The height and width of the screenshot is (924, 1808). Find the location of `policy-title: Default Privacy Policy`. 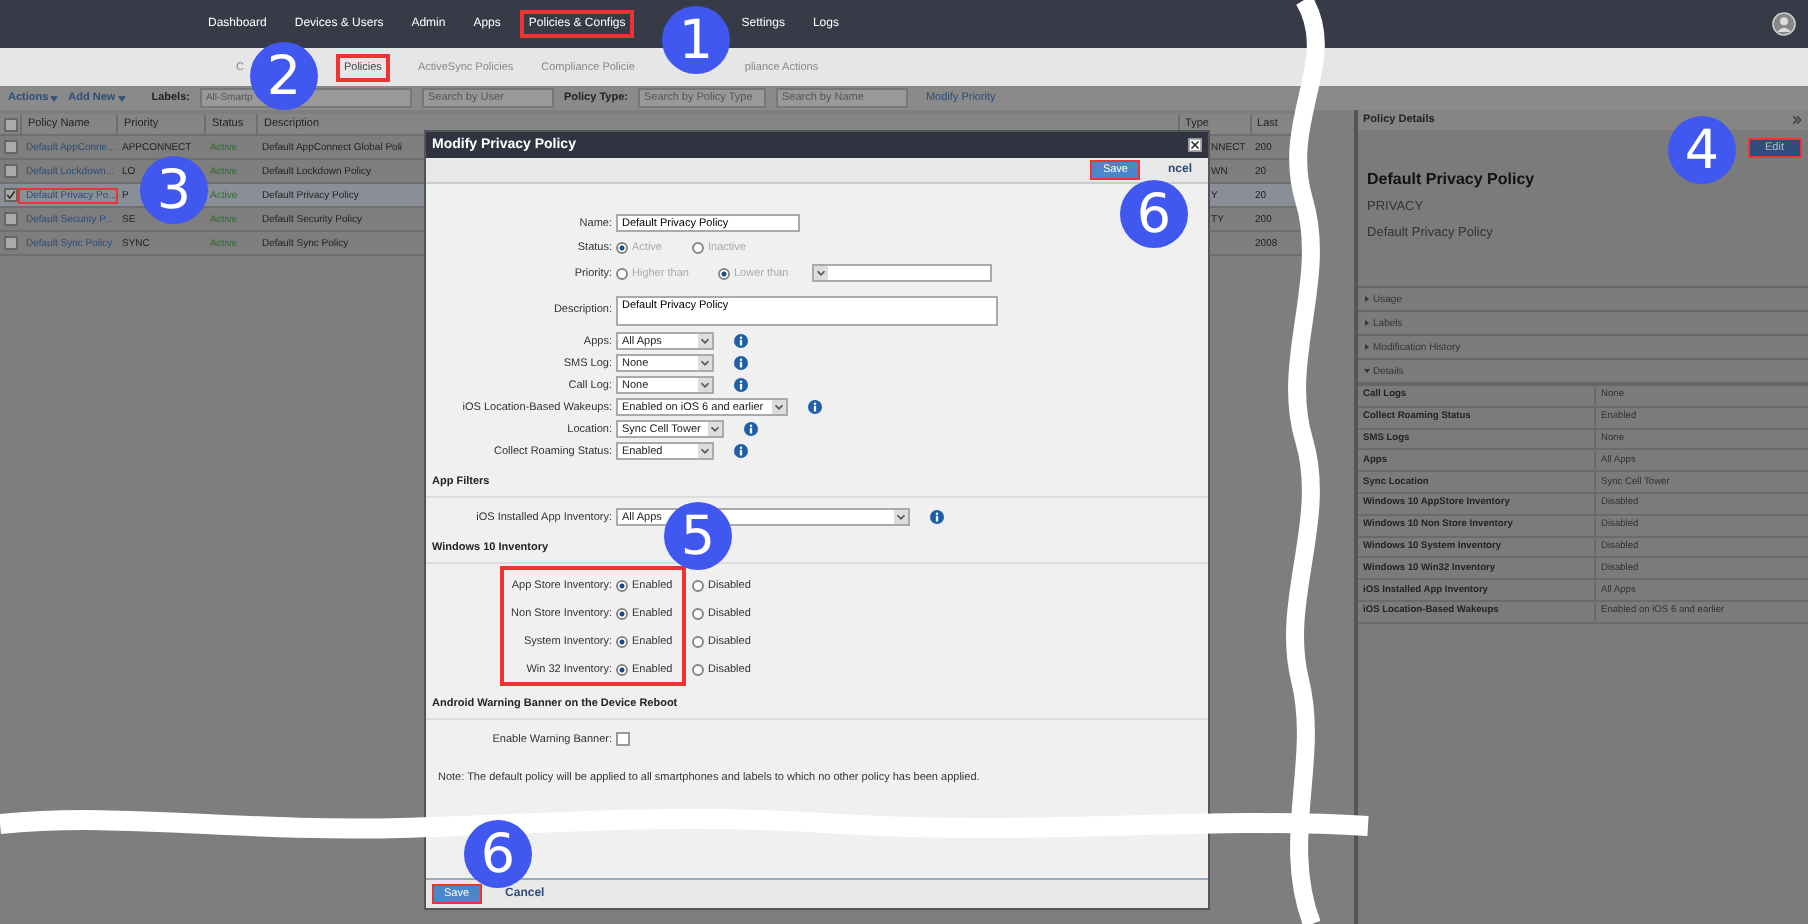

policy-title: Default Privacy Policy is located at coordinates (1452, 179).